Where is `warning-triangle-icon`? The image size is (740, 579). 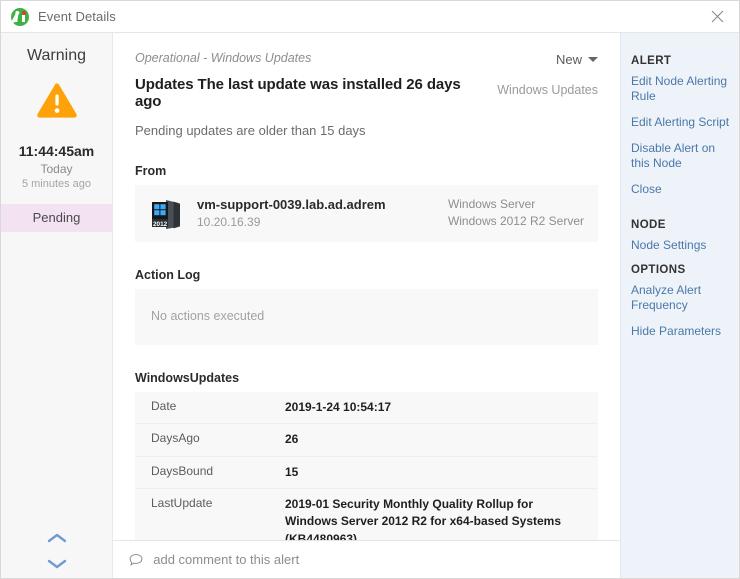
warning-triangle-icon is located at coordinates (56, 100).